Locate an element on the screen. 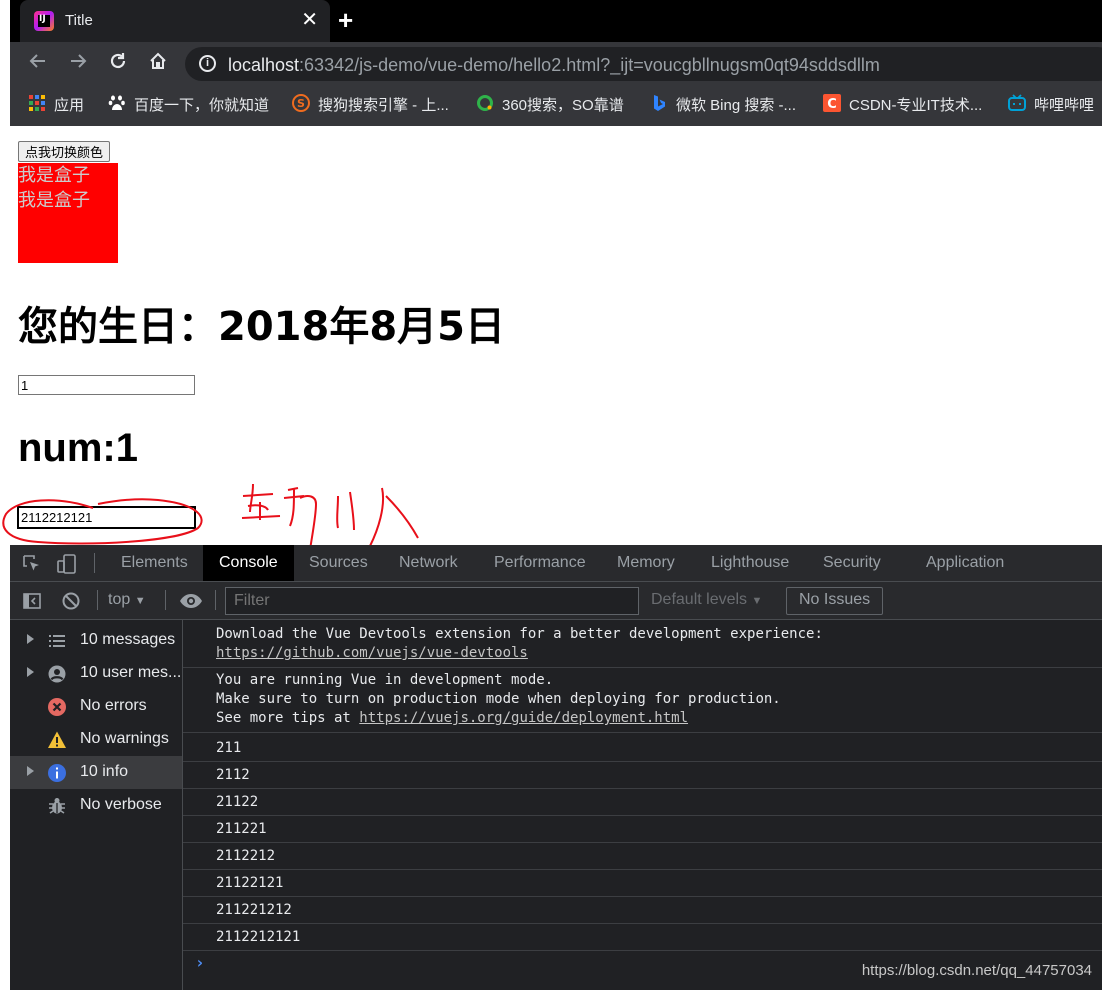  sogou-icon: S is located at coordinates (301, 102).